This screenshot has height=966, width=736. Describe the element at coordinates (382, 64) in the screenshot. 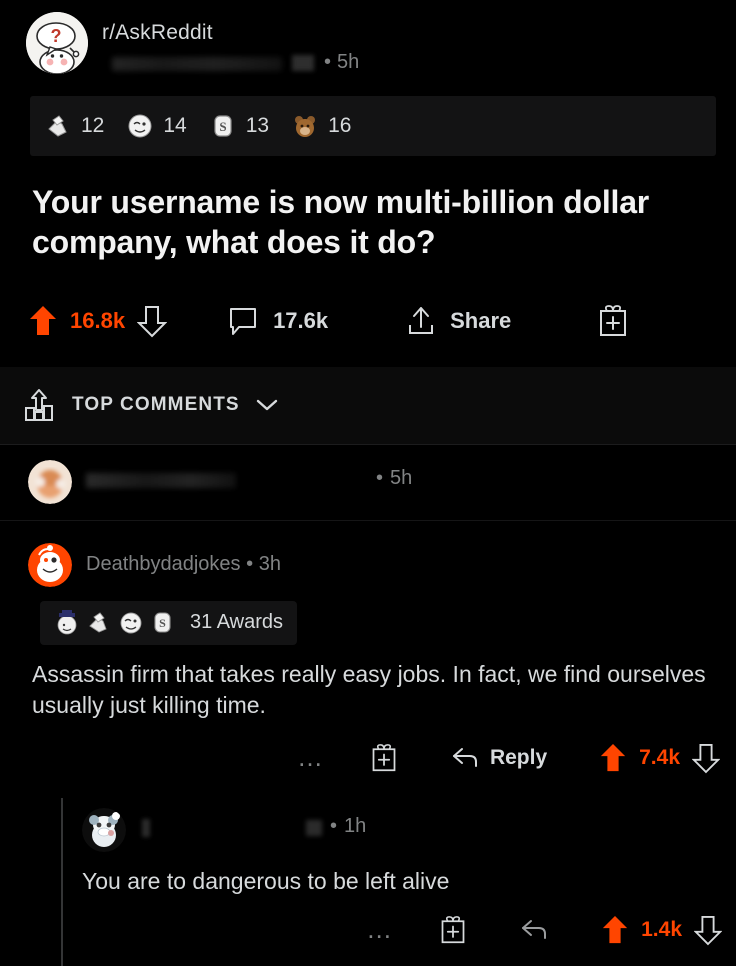

I see `post-meta: • 5h` at that location.